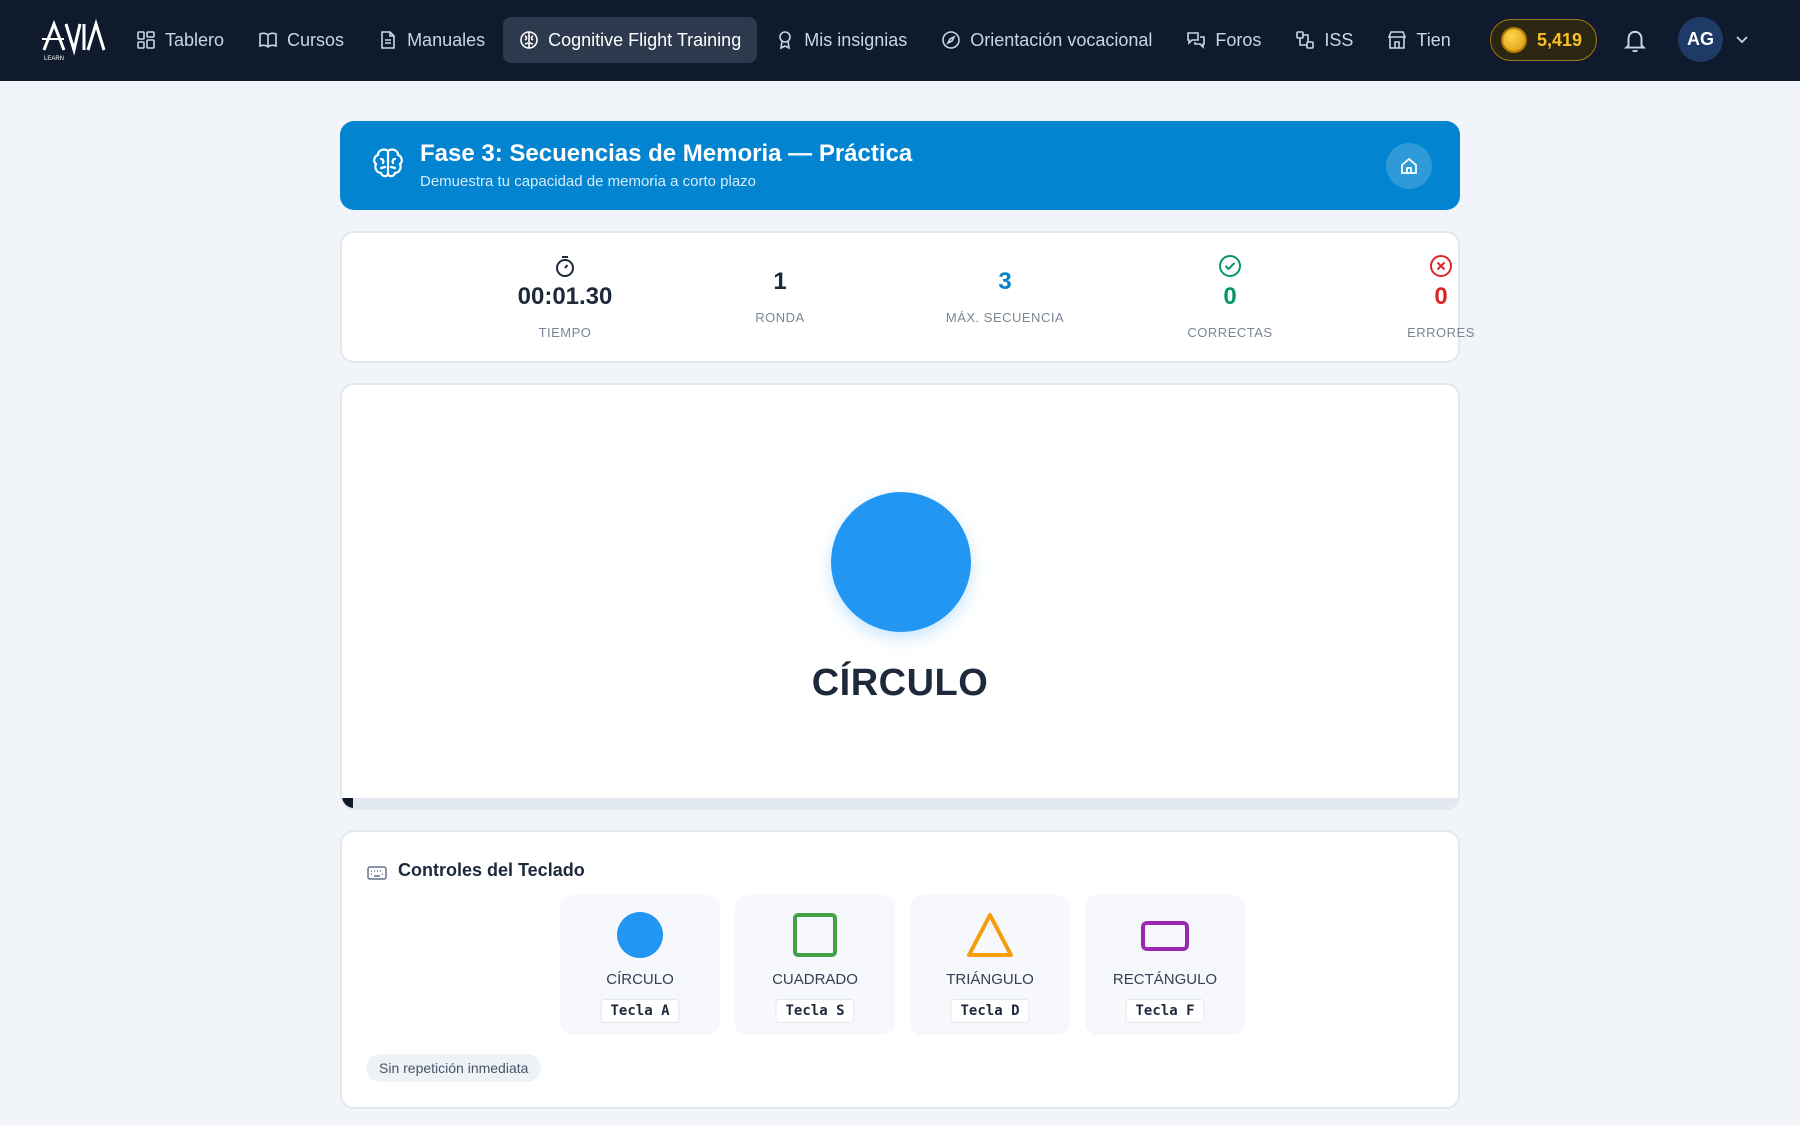 The height and width of the screenshot is (1125, 1800). I want to click on stat-round: 1 RONDA, so click(780, 297).